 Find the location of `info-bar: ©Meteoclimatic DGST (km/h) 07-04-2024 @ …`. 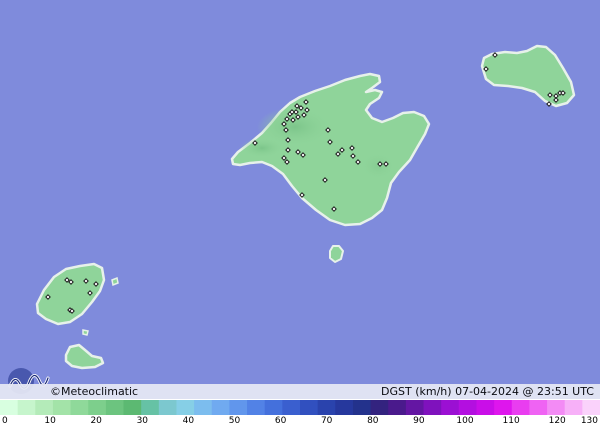

info-bar: ©Meteoclimatic DGST (km/h) 07-04-2024 @ … is located at coordinates (300, 391).